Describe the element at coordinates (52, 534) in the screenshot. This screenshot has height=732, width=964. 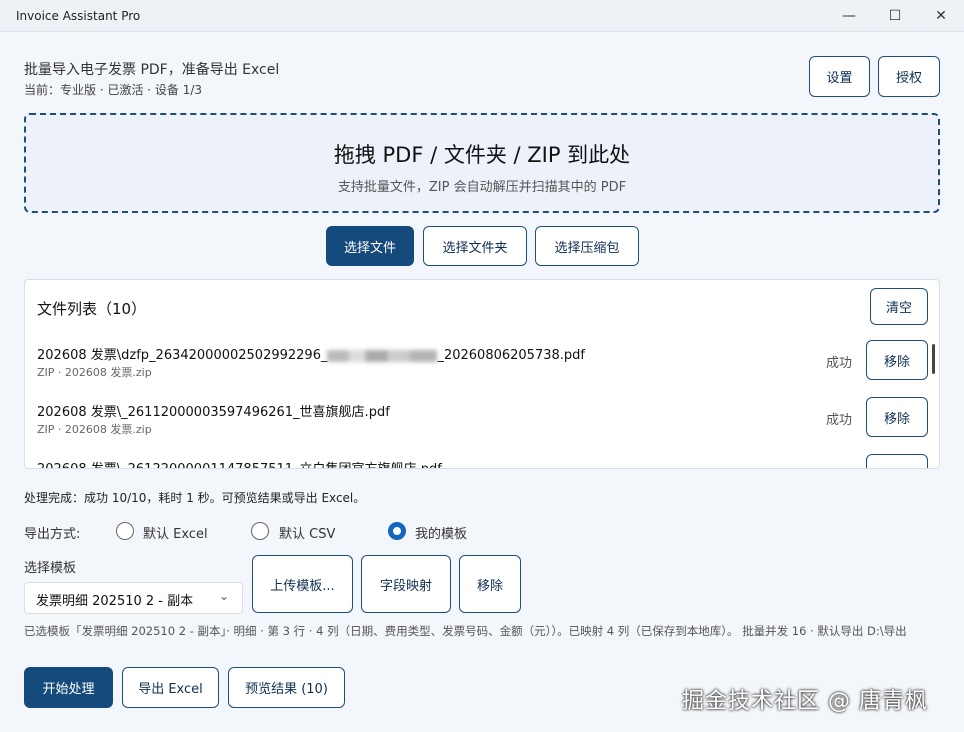
I see `export-mode-label: 导出方式:` at that location.